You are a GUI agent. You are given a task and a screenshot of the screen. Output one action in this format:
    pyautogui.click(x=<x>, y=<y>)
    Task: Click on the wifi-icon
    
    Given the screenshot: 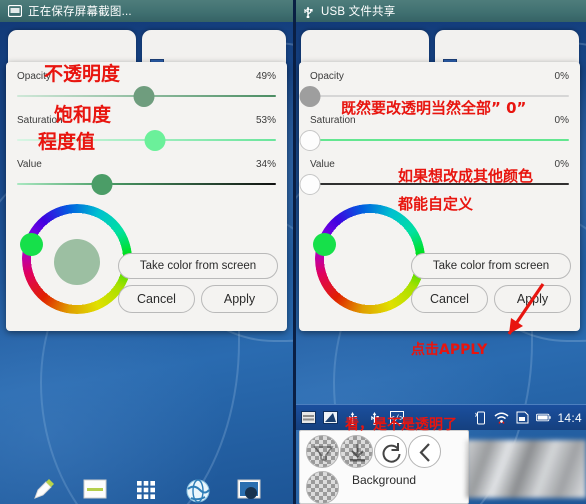 What is the action you would take?
    pyautogui.click(x=501, y=418)
    